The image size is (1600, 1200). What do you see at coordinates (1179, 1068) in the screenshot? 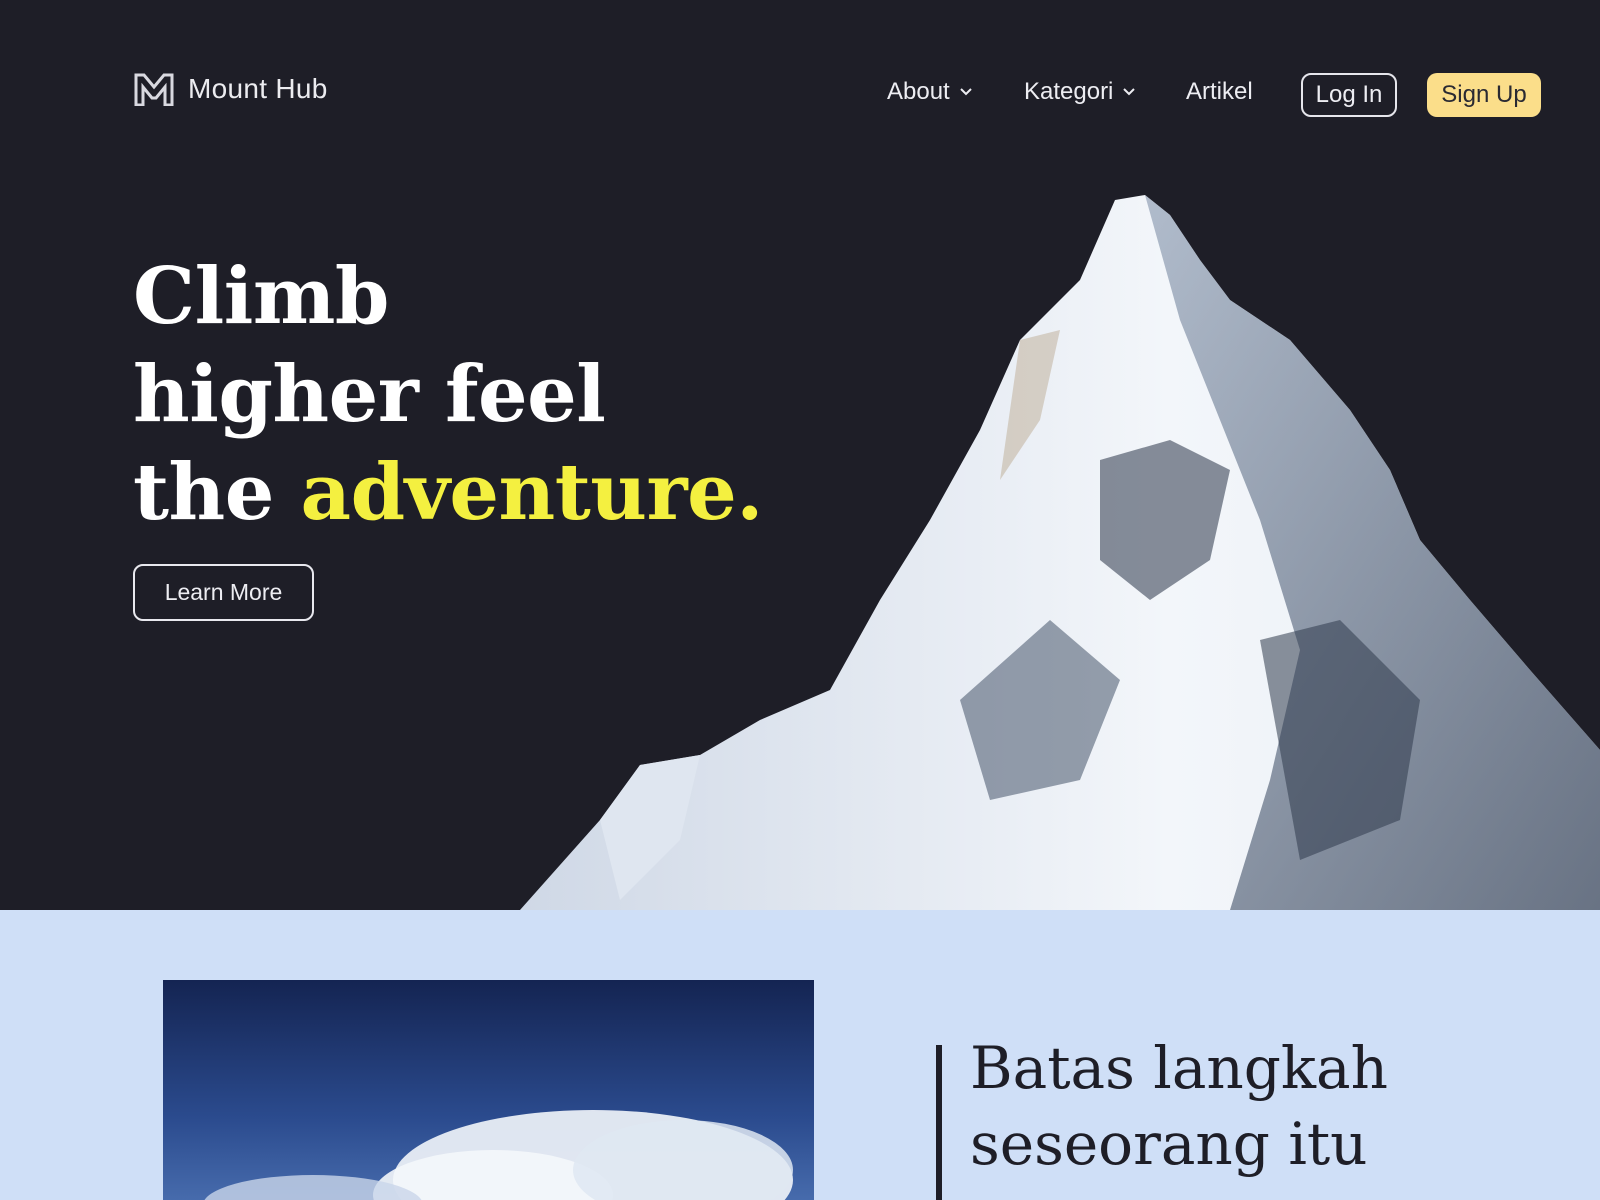
I see `quote-line1: Batas langkah` at bounding box center [1179, 1068].